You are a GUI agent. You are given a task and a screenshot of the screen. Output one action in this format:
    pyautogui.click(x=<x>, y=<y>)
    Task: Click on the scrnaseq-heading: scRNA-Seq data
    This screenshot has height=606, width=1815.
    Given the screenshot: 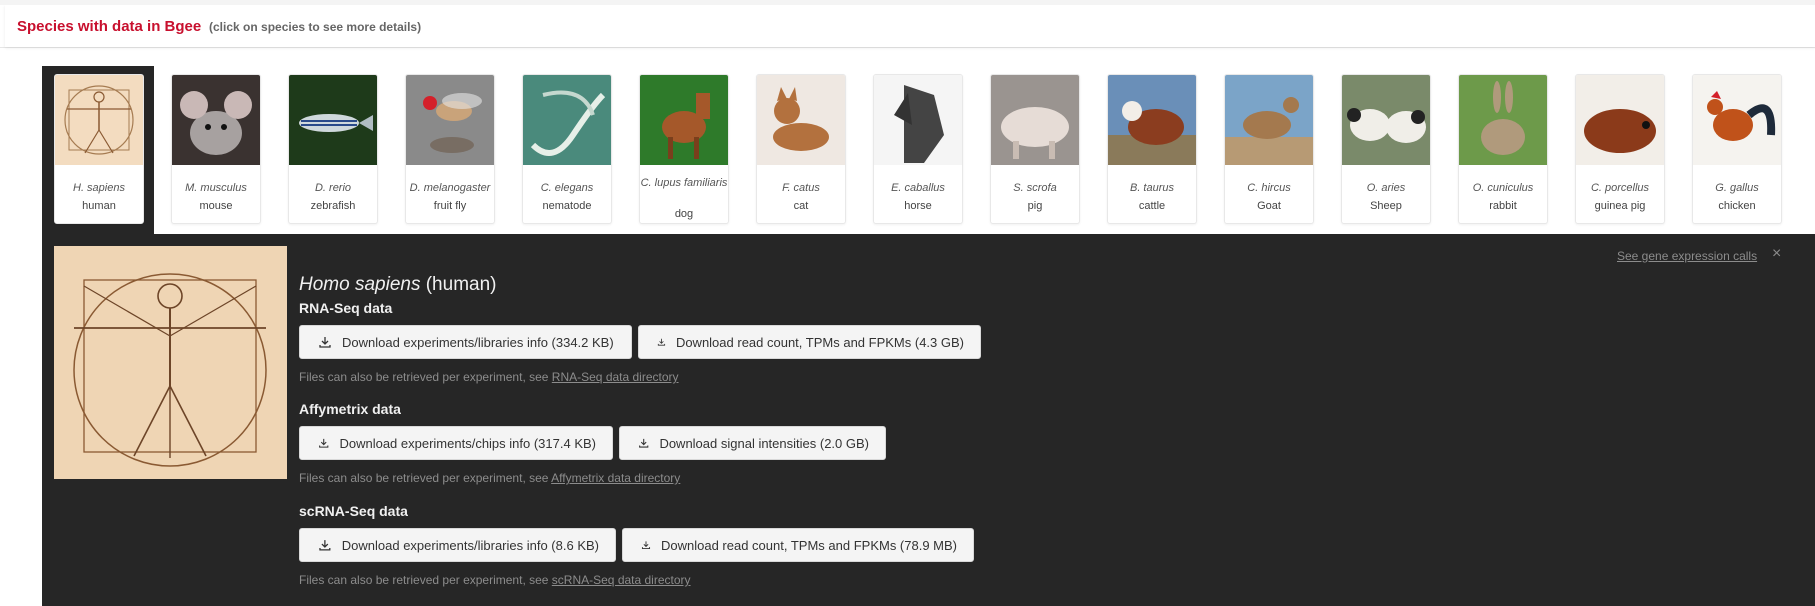 What is the action you would take?
    pyautogui.click(x=353, y=511)
    